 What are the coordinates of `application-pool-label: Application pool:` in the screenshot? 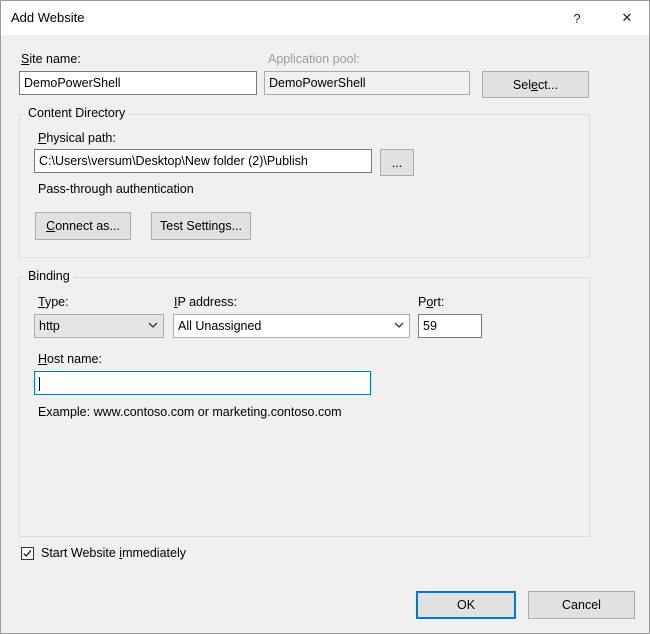 It's located at (314, 59).